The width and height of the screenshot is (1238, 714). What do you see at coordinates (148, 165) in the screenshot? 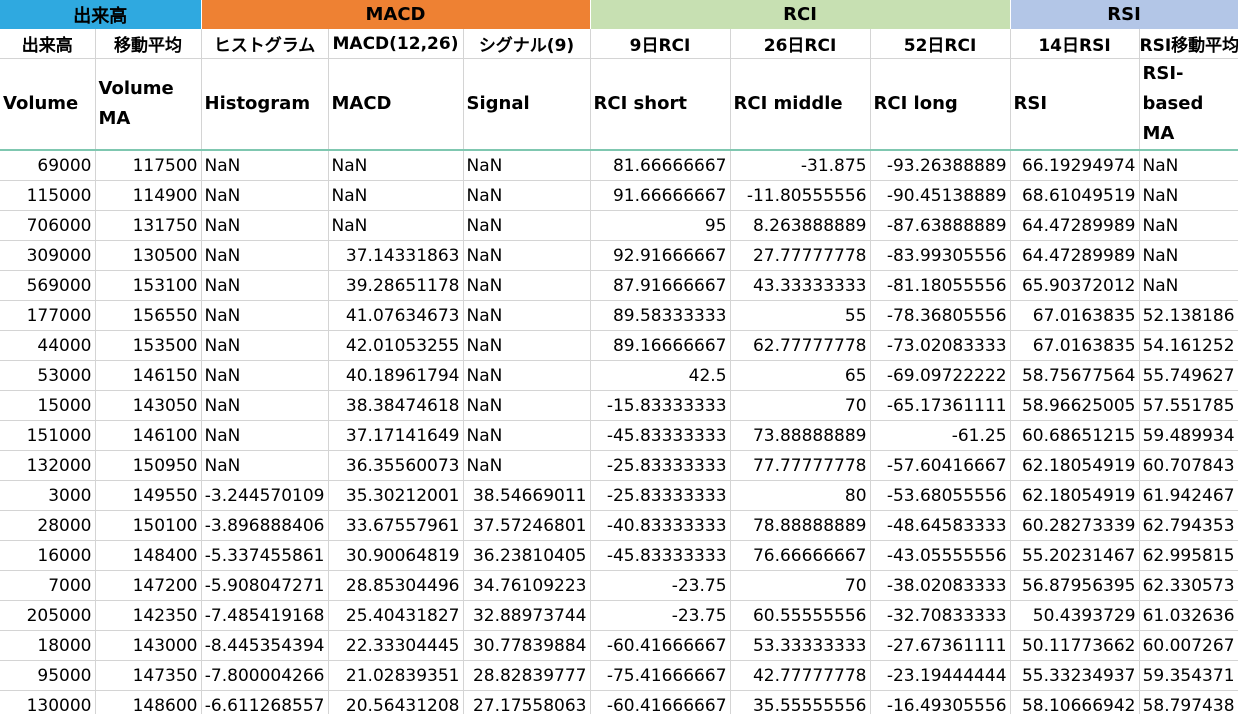
I see `table-cell: 117500` at bounding box center [148, 165].